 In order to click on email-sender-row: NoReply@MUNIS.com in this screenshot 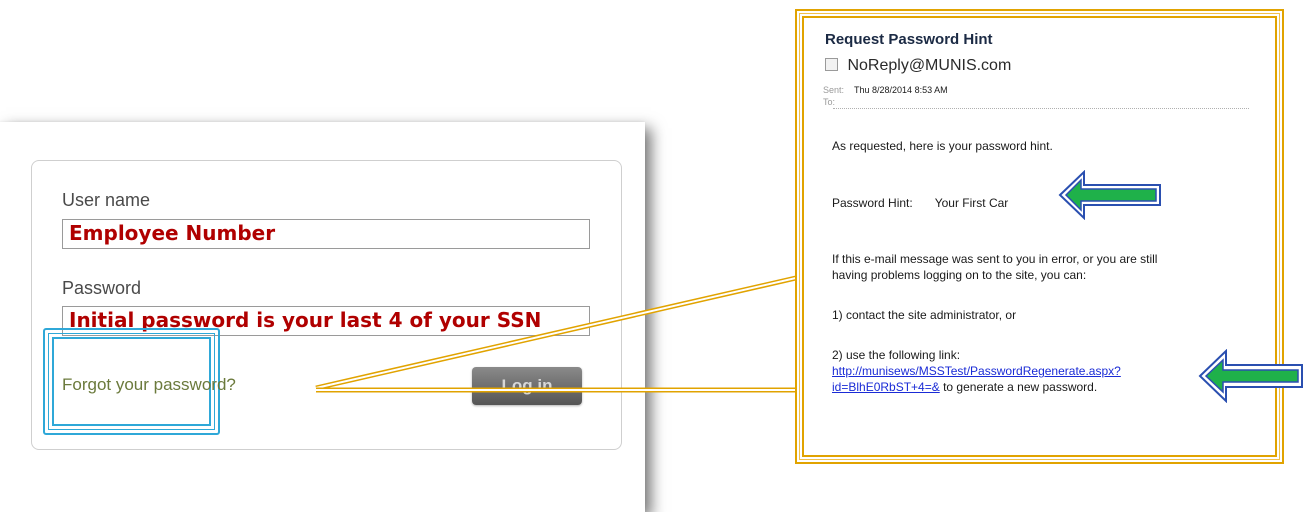, I will do `click(918, 66)`.